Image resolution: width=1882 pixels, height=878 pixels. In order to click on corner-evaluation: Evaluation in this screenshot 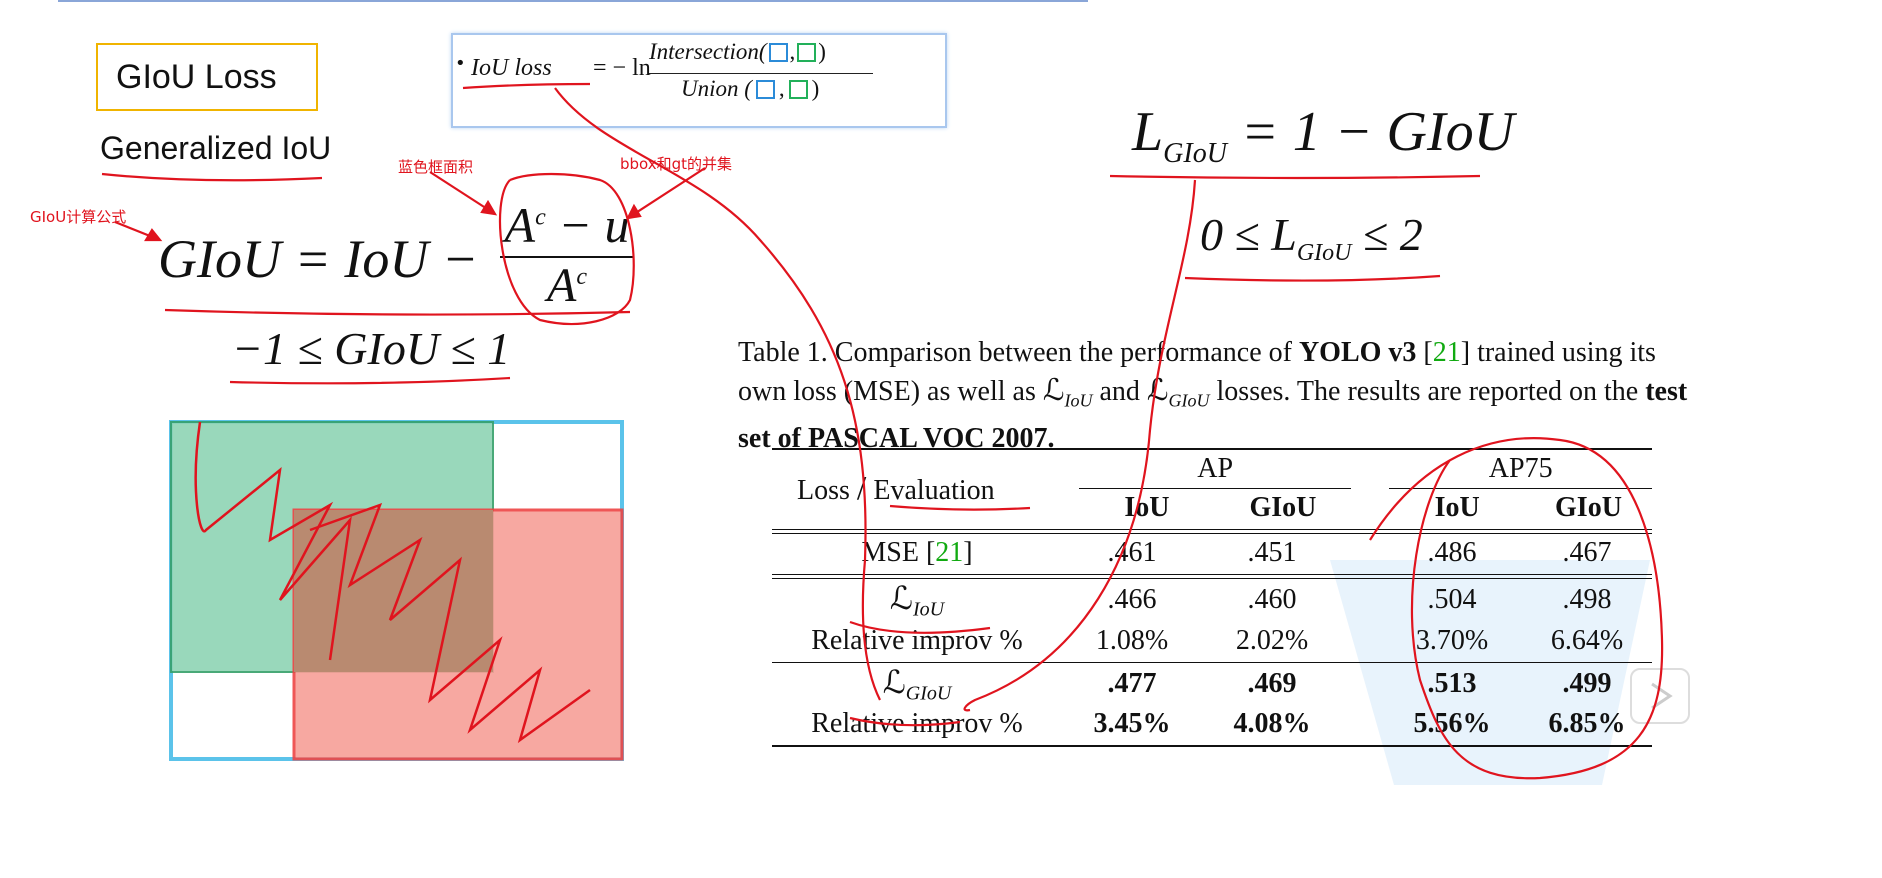, I will do `click(934, 490)`.